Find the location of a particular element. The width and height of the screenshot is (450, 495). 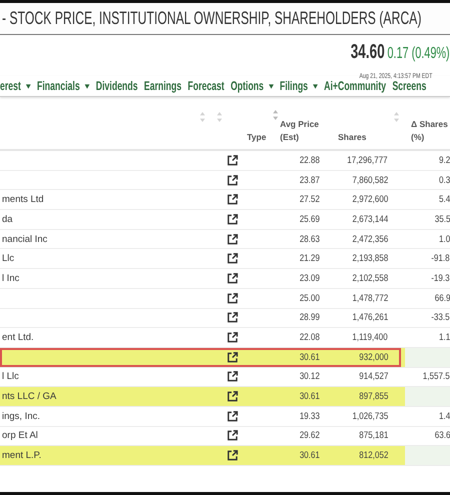

column-header: Shares is located at coordinates (352, 137).